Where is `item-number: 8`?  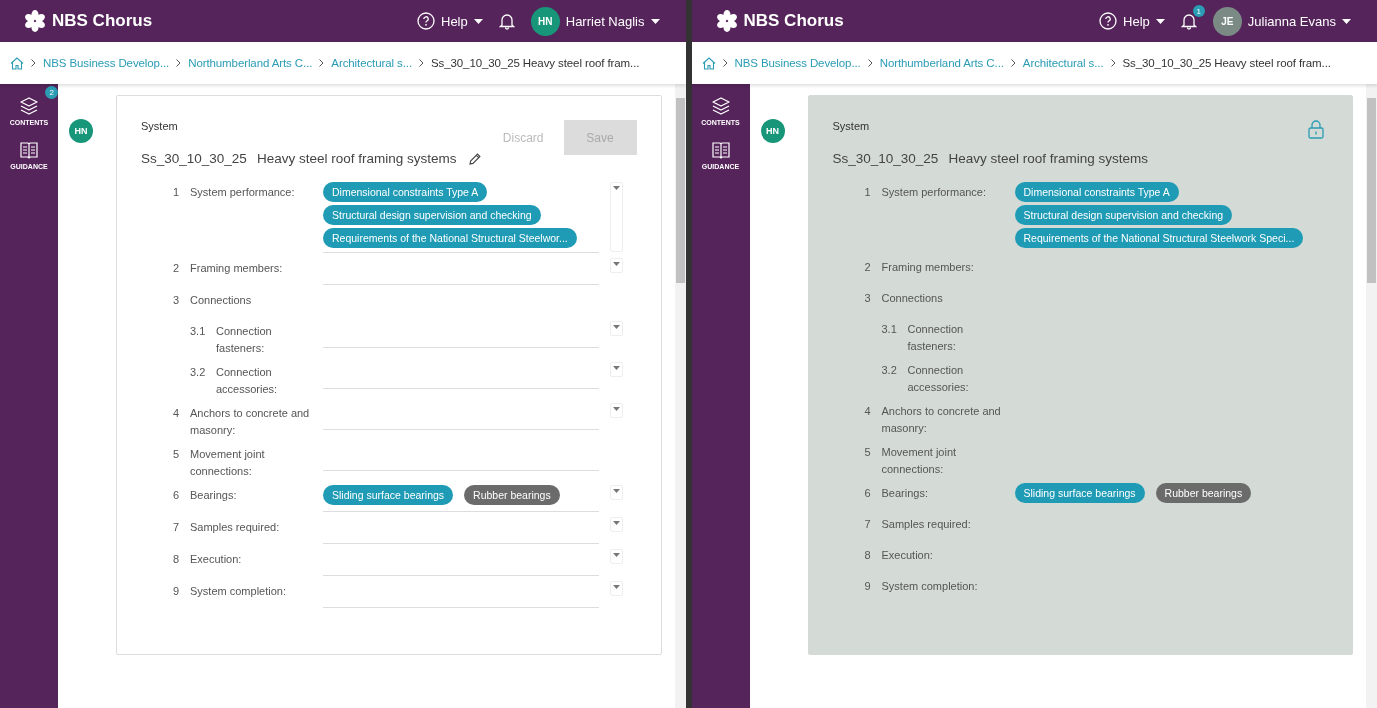 item-number: 8 is located at coordinates (868, 555).